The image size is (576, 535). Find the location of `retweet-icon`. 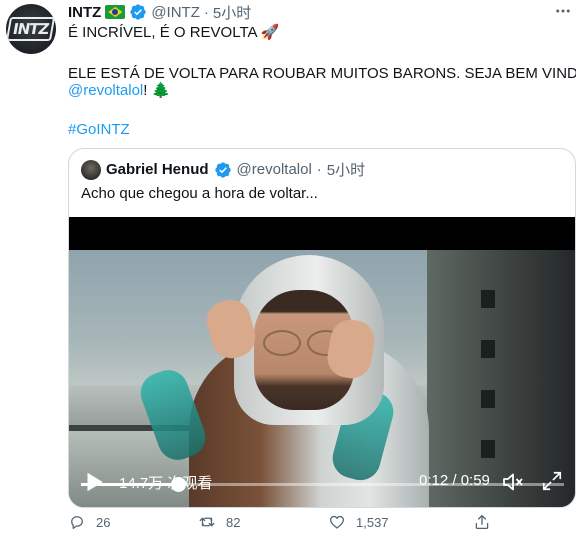

retweet-icon is located at coordinates (207, 522).